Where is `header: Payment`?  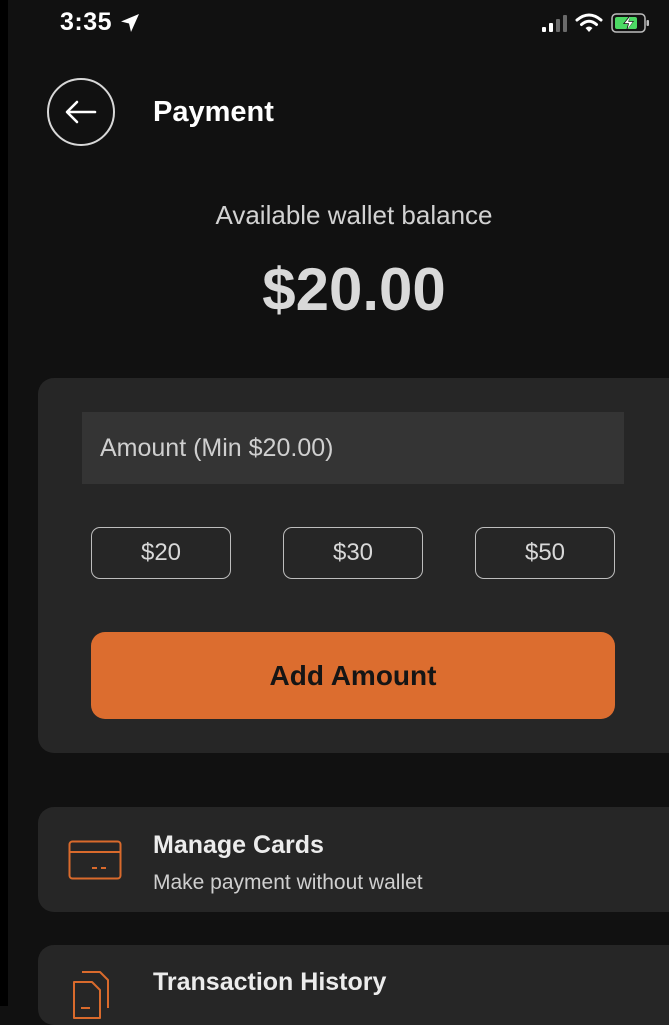 header: Payment is located at coordinates (334, 114).